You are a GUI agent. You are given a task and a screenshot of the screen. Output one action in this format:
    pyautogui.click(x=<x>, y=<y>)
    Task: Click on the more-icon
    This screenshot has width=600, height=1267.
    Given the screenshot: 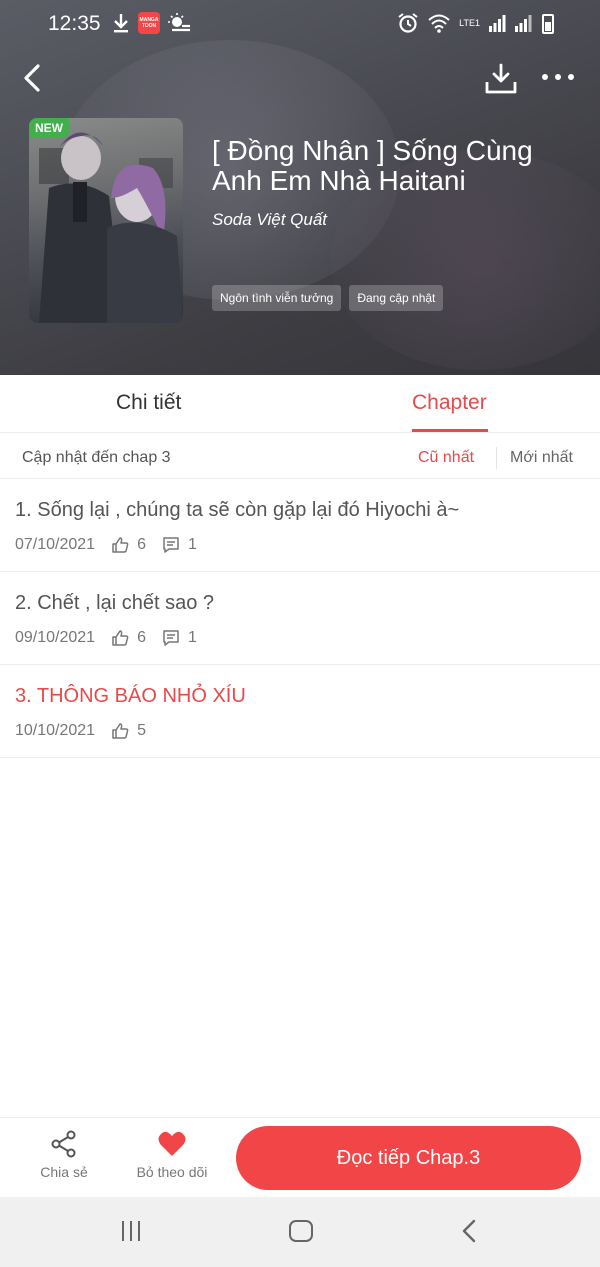 What is the action you would take?
    pyautogui.click(x=560, y=79)
    